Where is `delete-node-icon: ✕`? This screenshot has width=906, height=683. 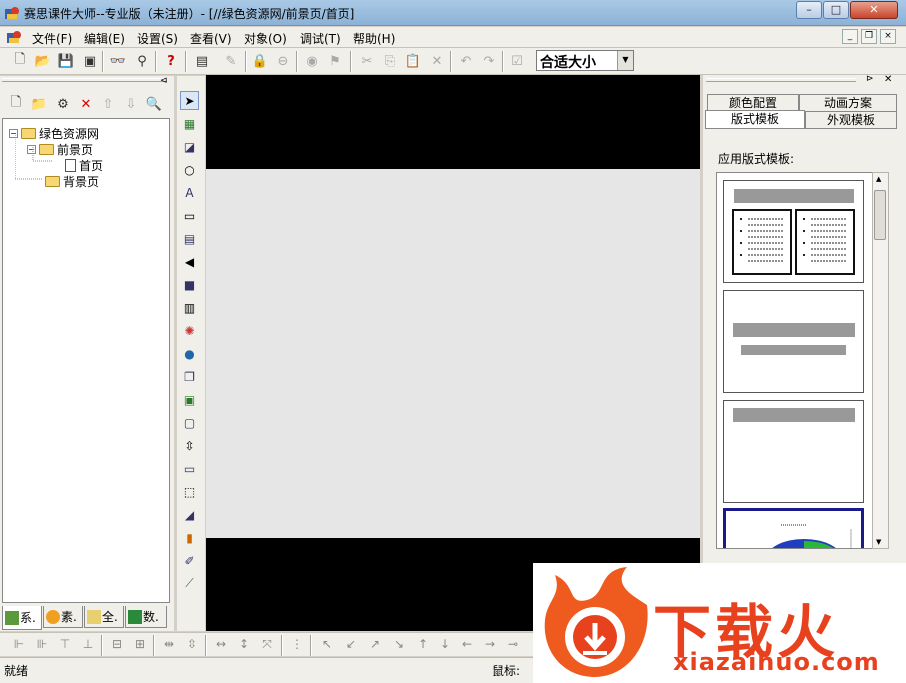 delete-node-icon: ✕ is located at coordinates (86, 104).